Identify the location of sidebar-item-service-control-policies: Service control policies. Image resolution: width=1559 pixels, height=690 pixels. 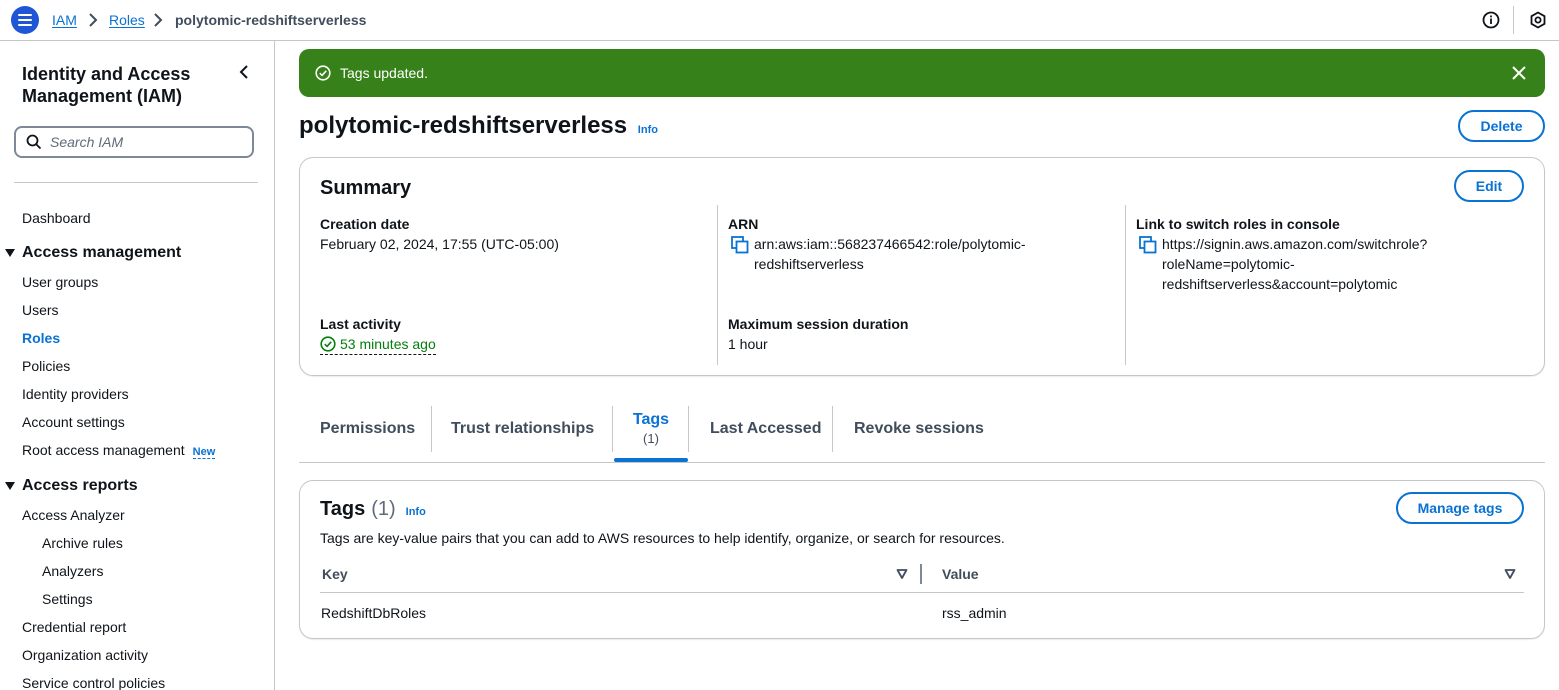
(93, 682).